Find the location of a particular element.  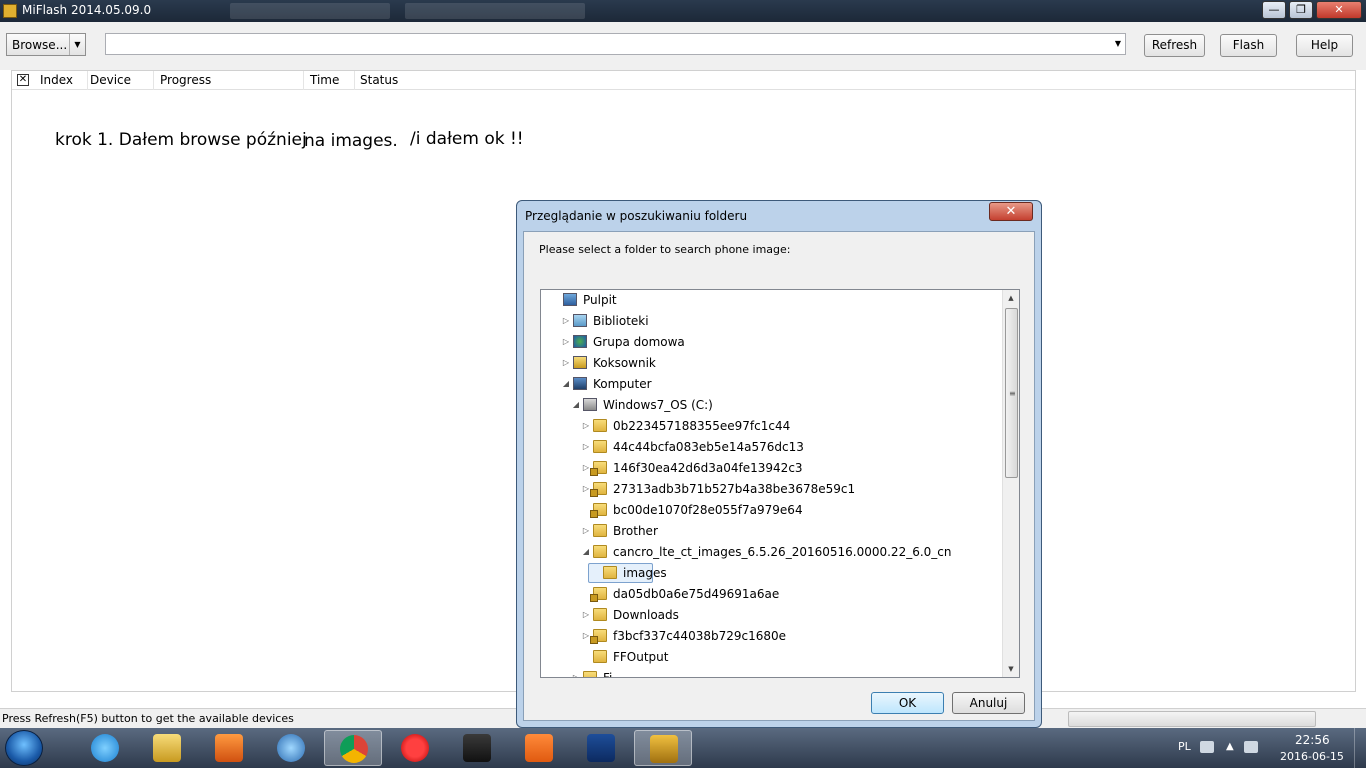

browse-button: Browse... ▼ is located at coordinates (46, 44).